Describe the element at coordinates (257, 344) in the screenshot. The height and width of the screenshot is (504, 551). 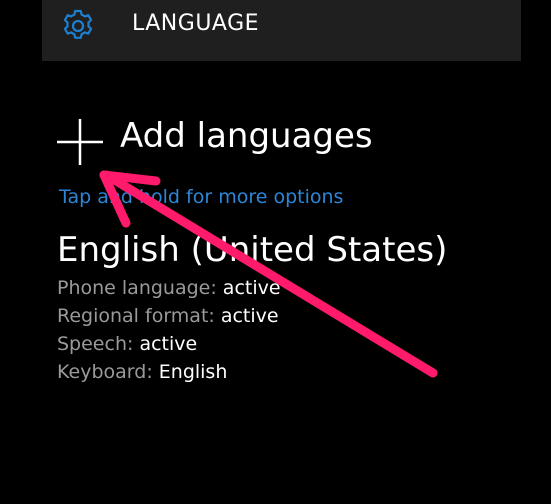
I see `detail-speech: Speech: active` at that location.